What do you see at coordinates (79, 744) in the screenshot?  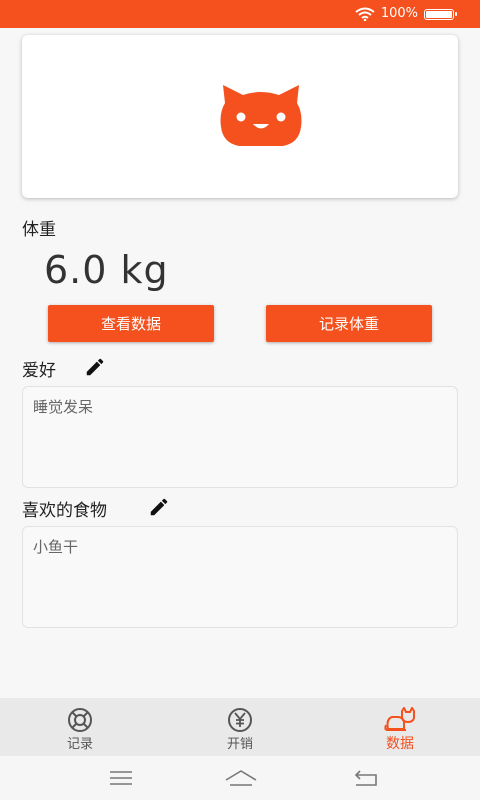 I see `tab-record-label: 记录` at bounding box center [79, 744].